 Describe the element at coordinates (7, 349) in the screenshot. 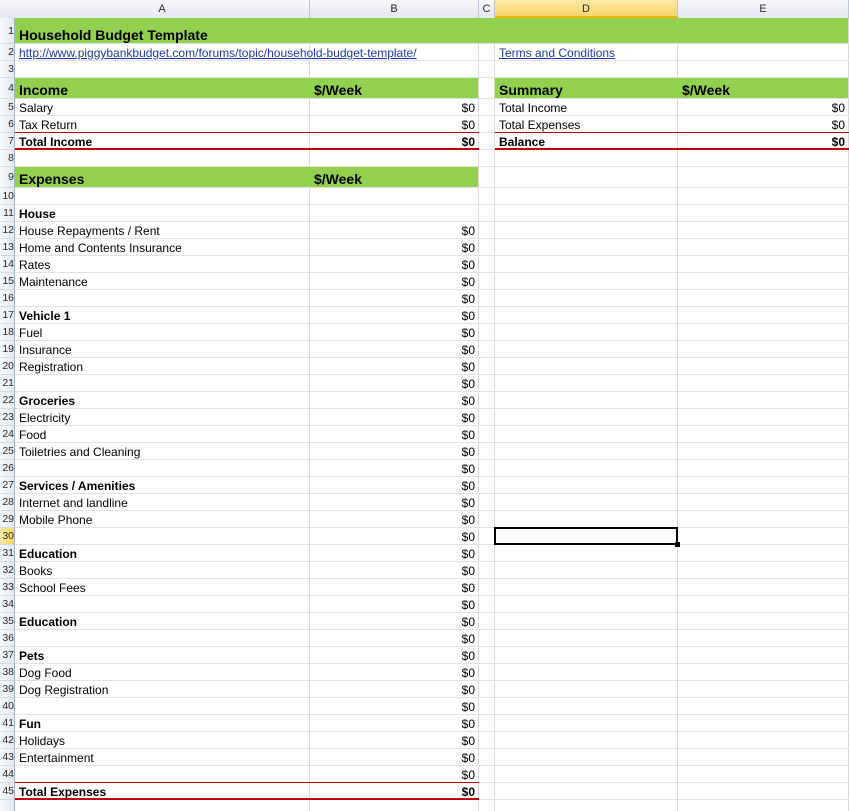

I see `row-header-19: 19` at that location.